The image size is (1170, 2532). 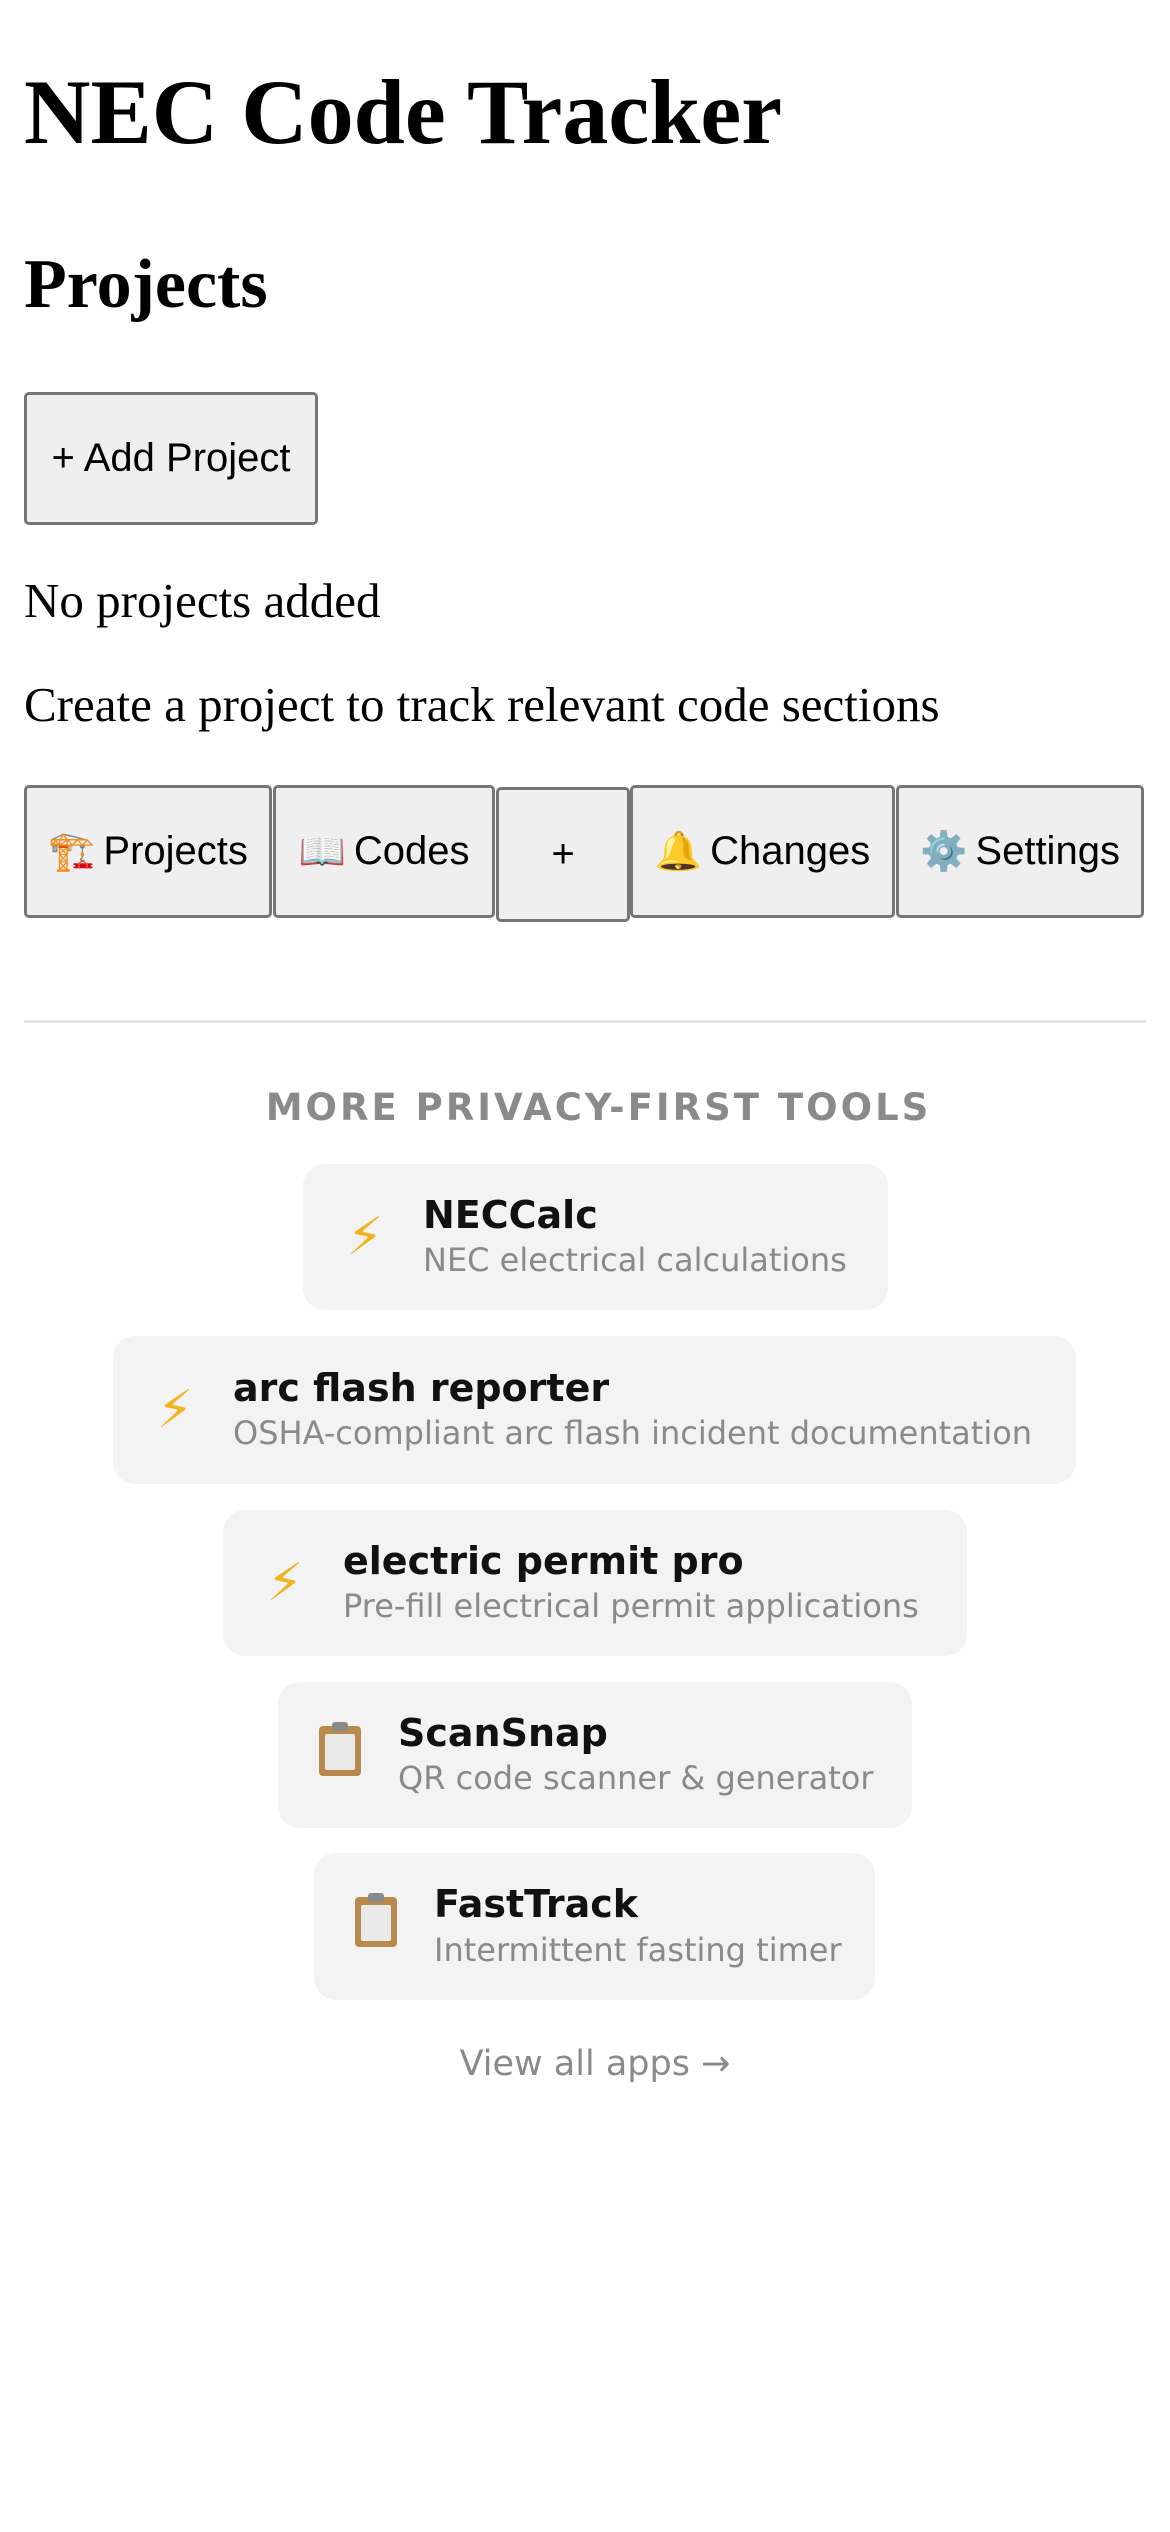 What do you see at coordinates (72, 851) in the screenshot?
I see `construction-icon: 🏗️` at bounding box center [72, 851].